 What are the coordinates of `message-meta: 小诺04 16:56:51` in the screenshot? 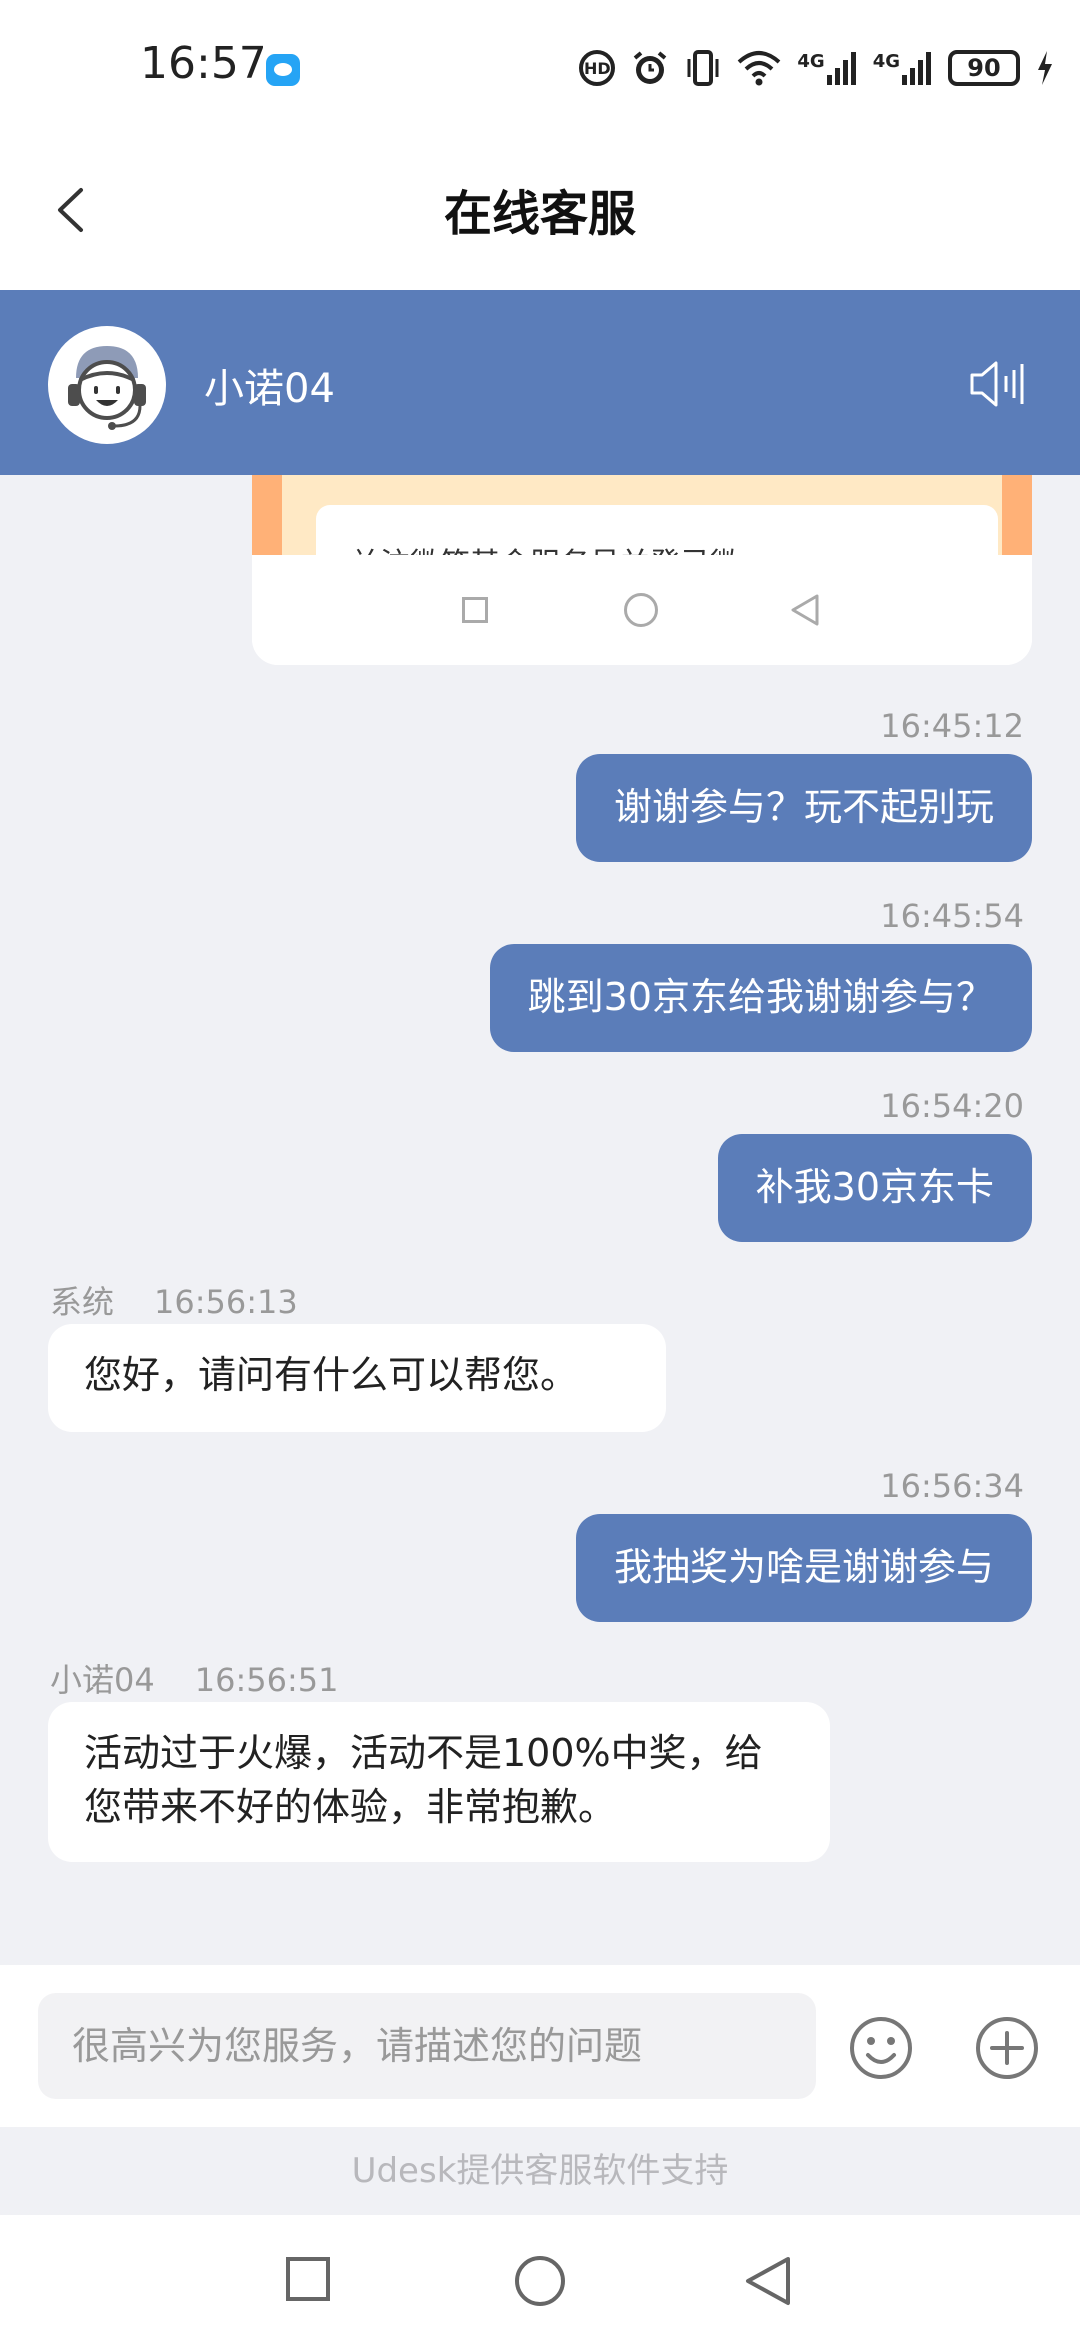 It's located at (194, 1678).